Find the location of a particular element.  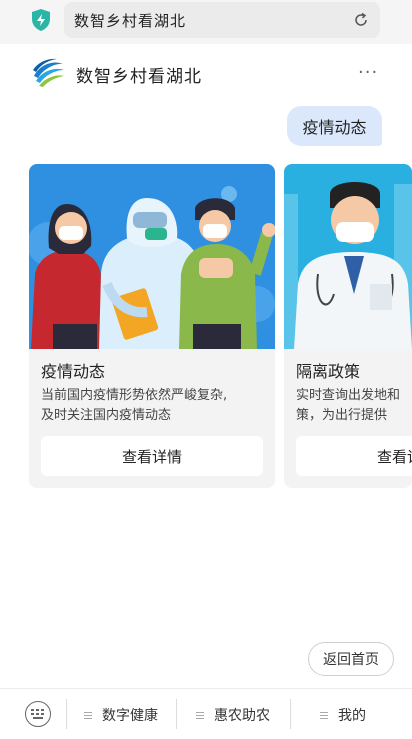

shield-icon is located at coordinates (41, 20).